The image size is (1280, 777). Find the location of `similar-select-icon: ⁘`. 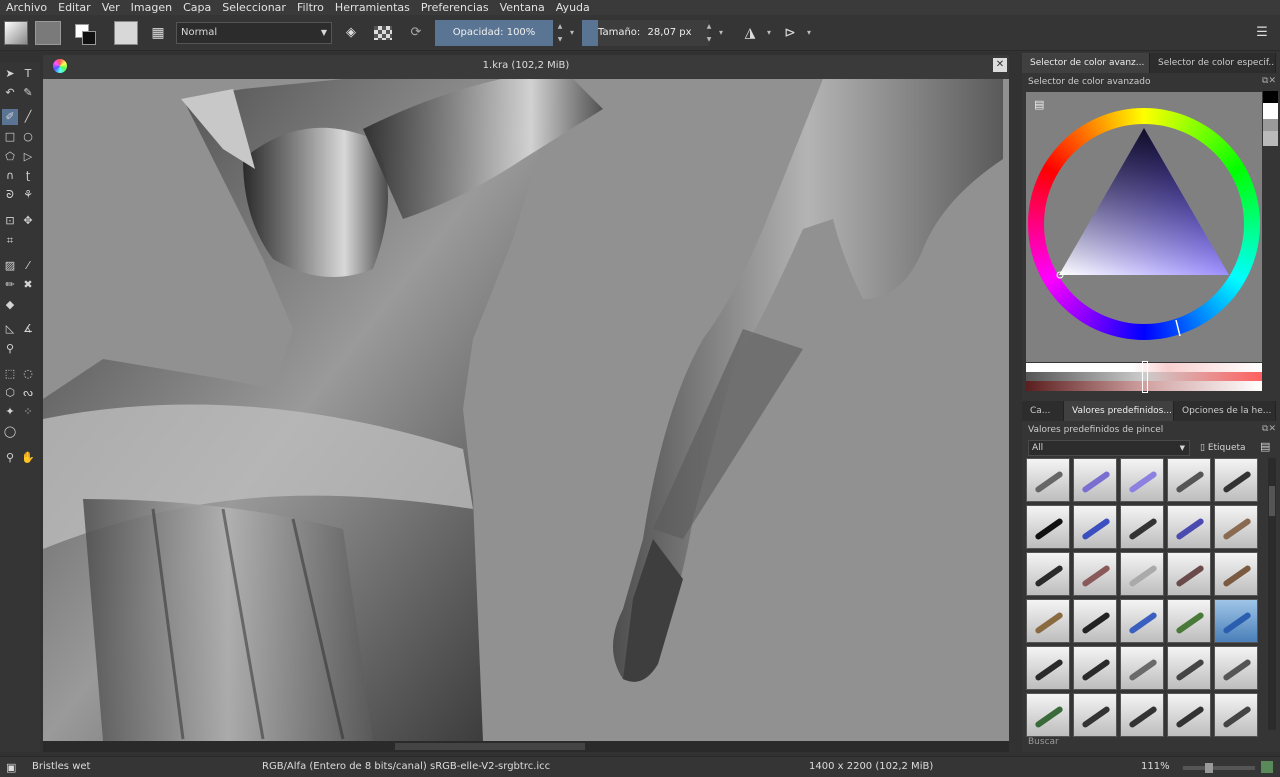

similar-select-icon: ⁘ is located at coordinates (28, 412).